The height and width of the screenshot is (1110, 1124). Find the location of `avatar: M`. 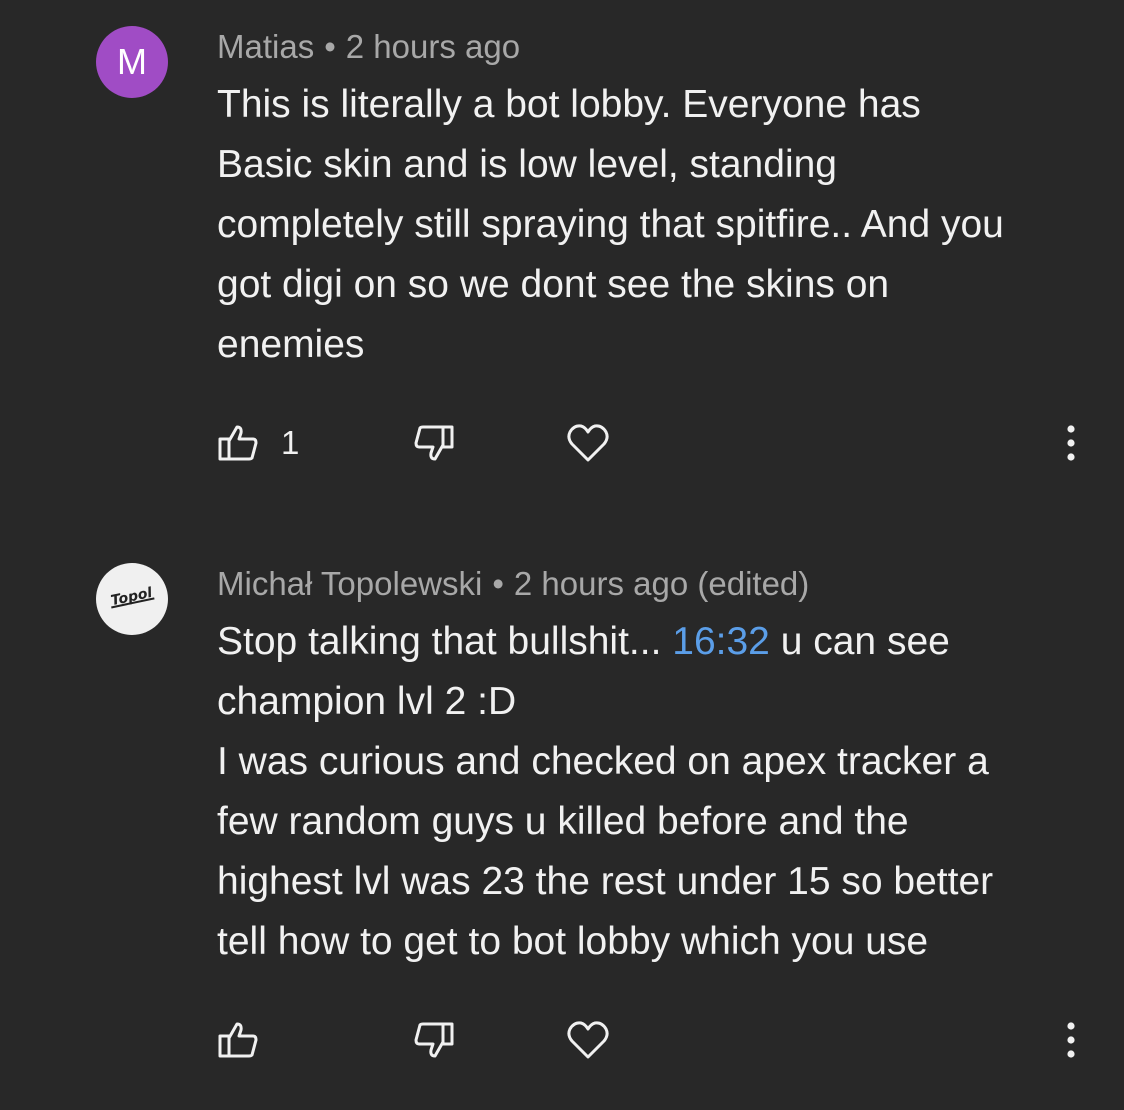

avatar: M is located at coordinates (132, 62).